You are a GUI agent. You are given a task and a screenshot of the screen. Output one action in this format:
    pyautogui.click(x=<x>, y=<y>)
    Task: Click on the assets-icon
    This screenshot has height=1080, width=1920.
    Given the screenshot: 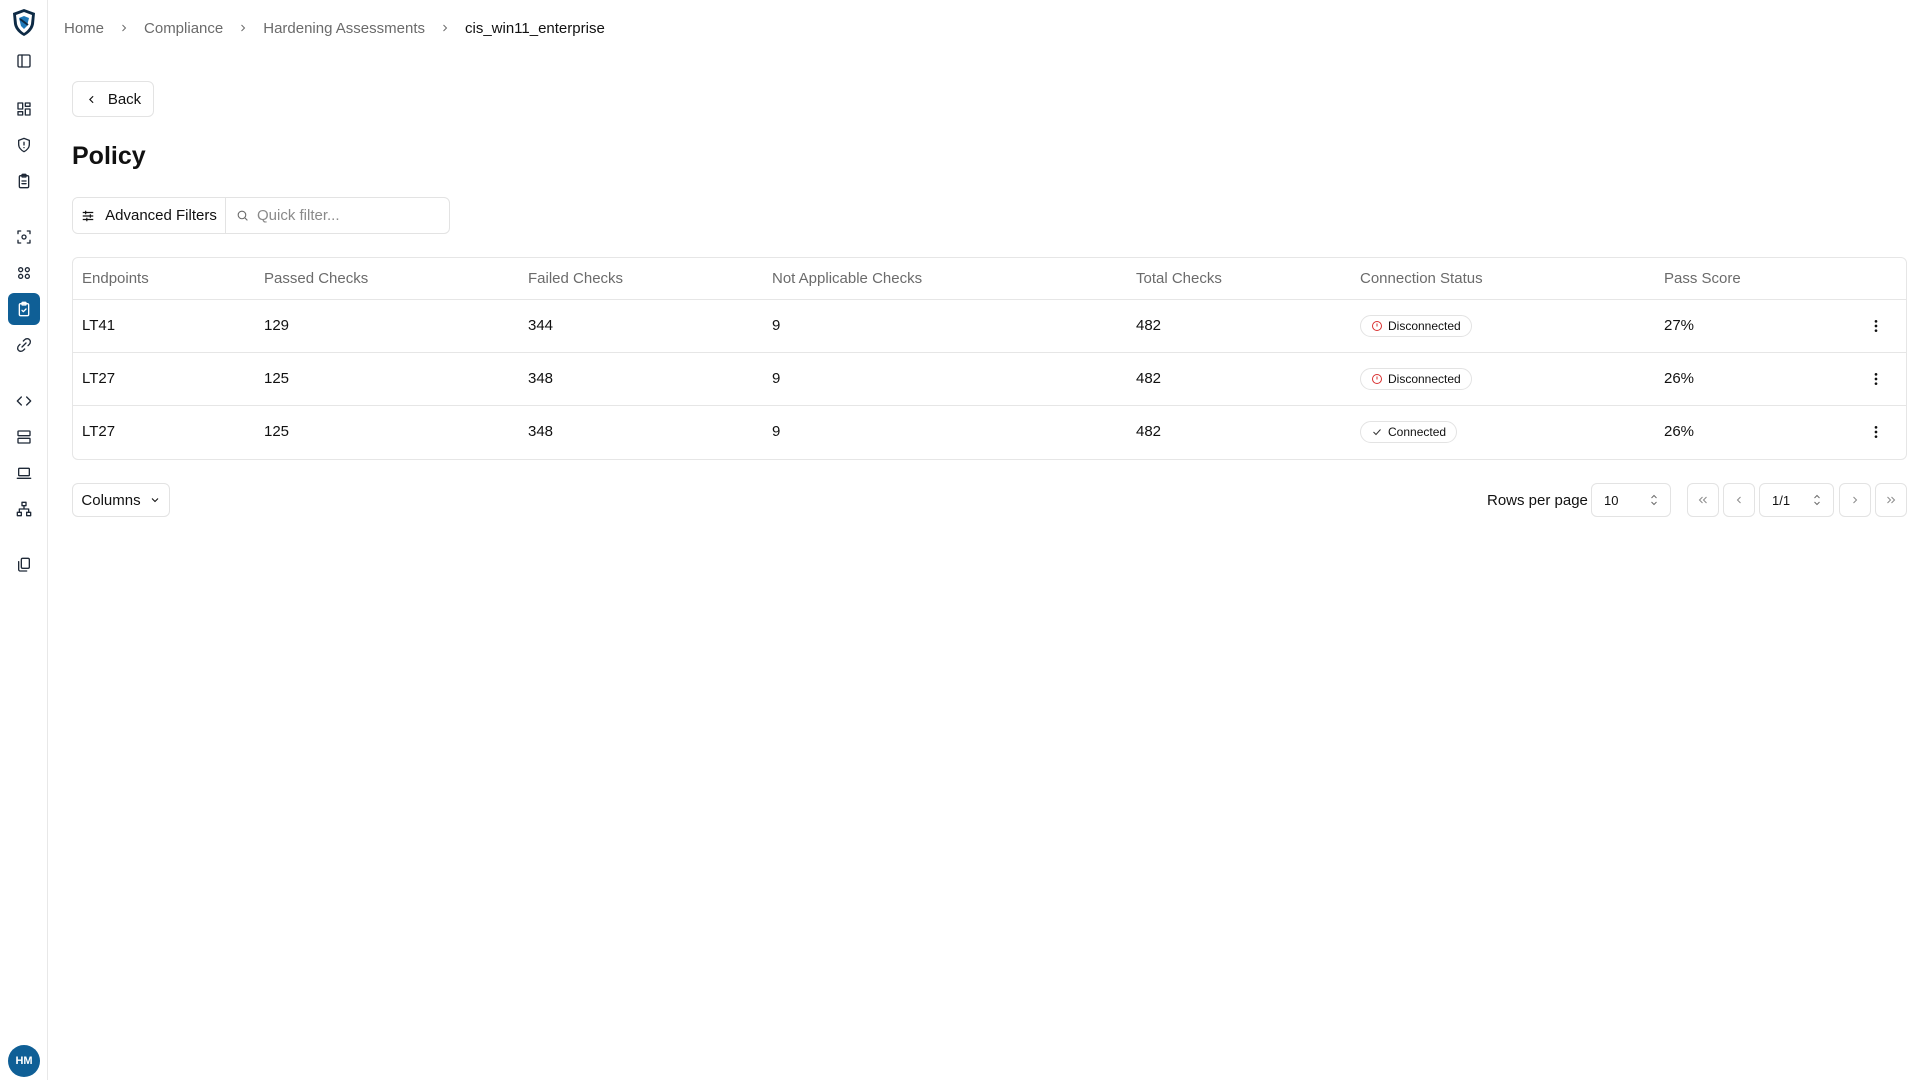 What is the action you would take?
    pyautogui.click(x=24, y=273)
    